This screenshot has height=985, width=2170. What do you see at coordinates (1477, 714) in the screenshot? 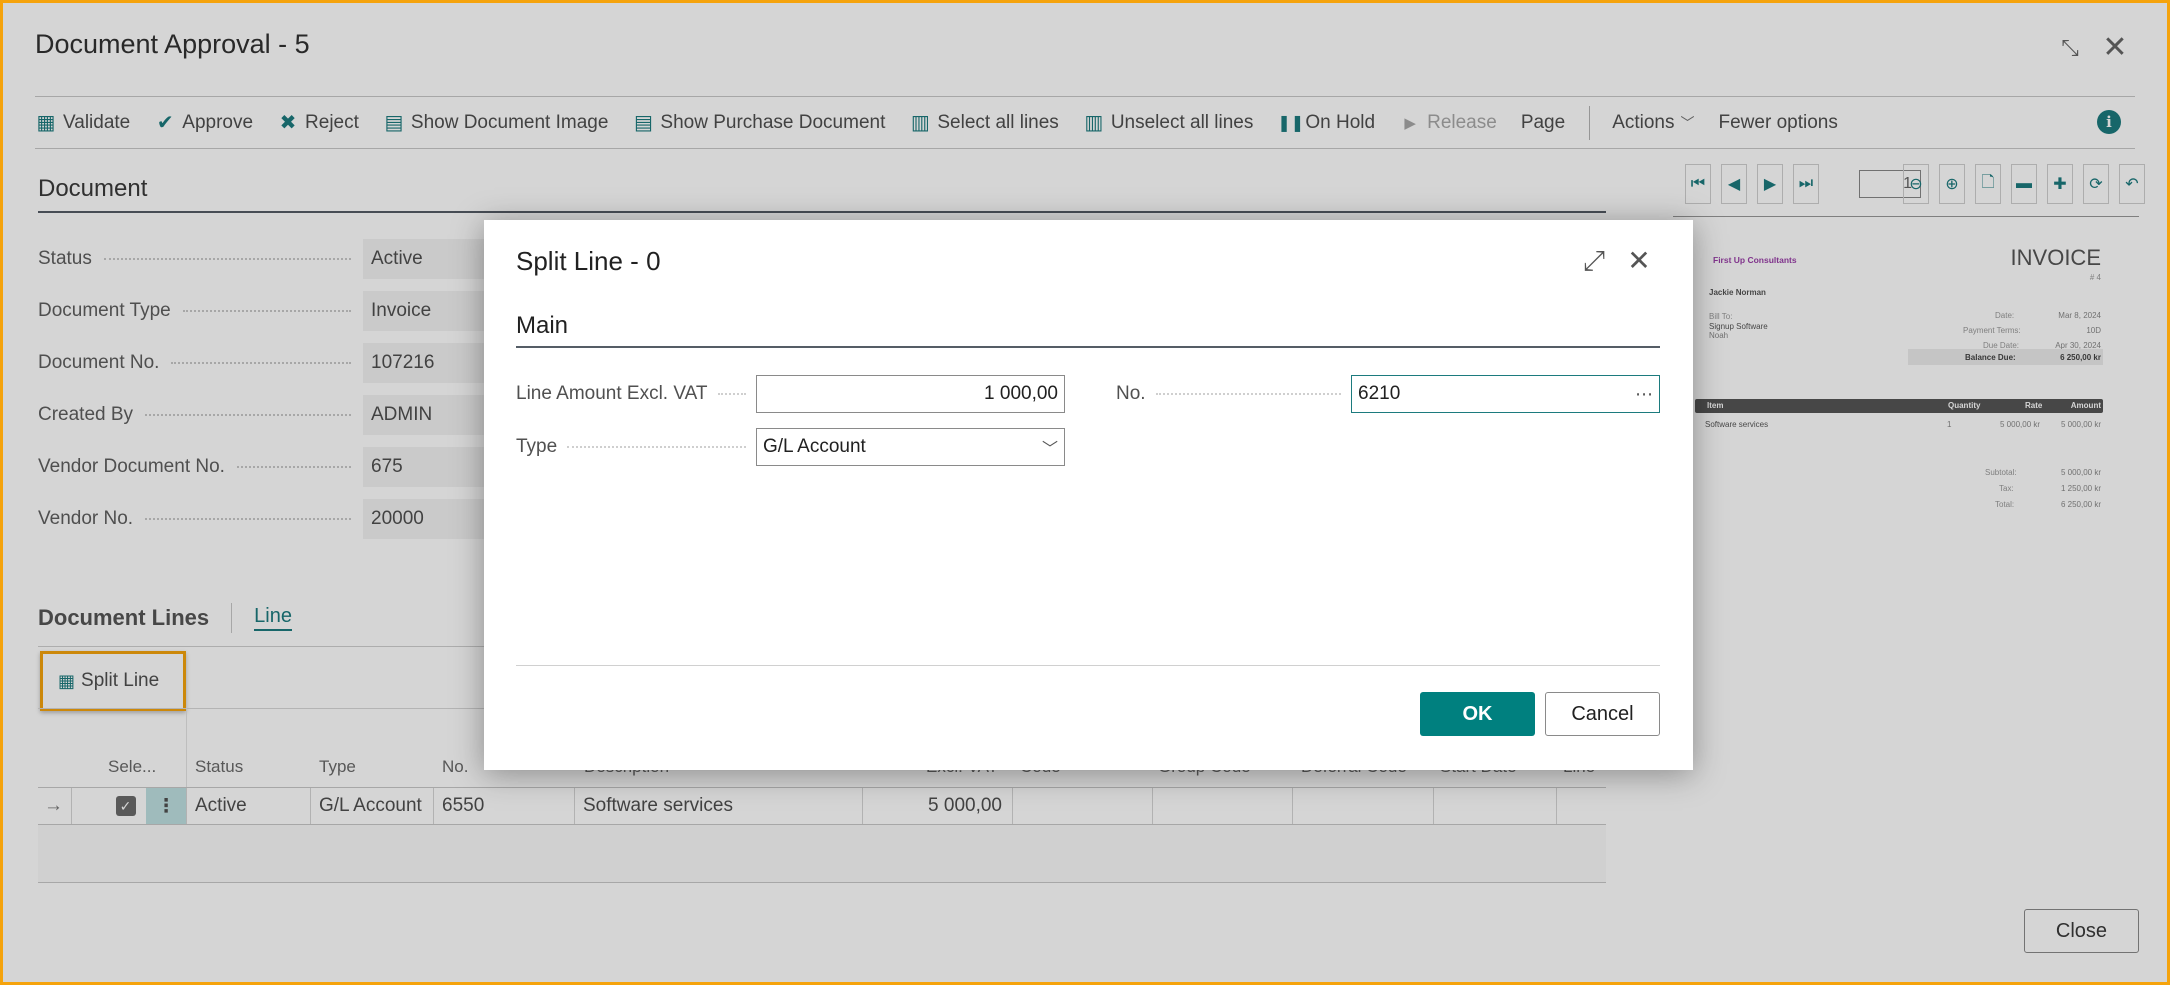
I see `ok-button: OK` at bounding box center [1477, 714].